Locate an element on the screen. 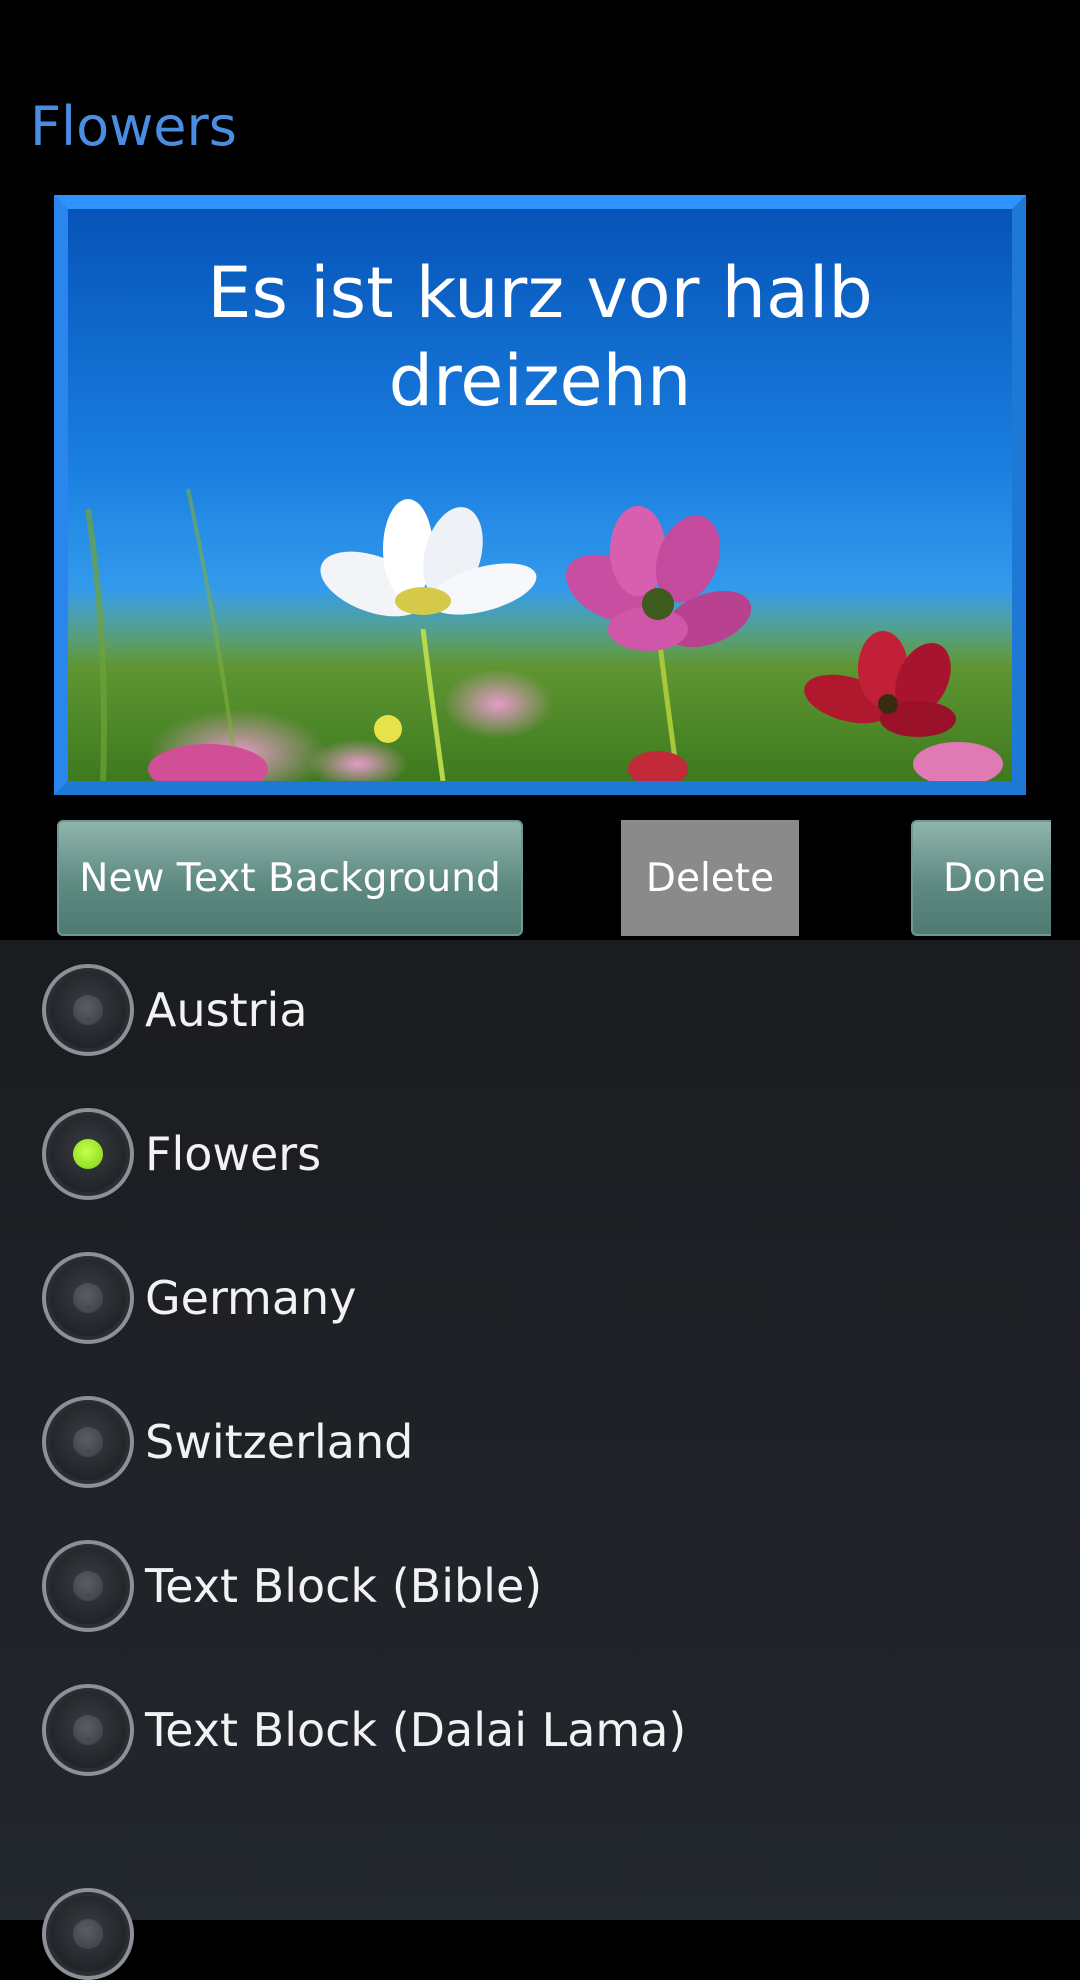 The height and width of the screenshot is (1980, 1080). list-item-label: Flowers is located at coordinates (233, 1154).